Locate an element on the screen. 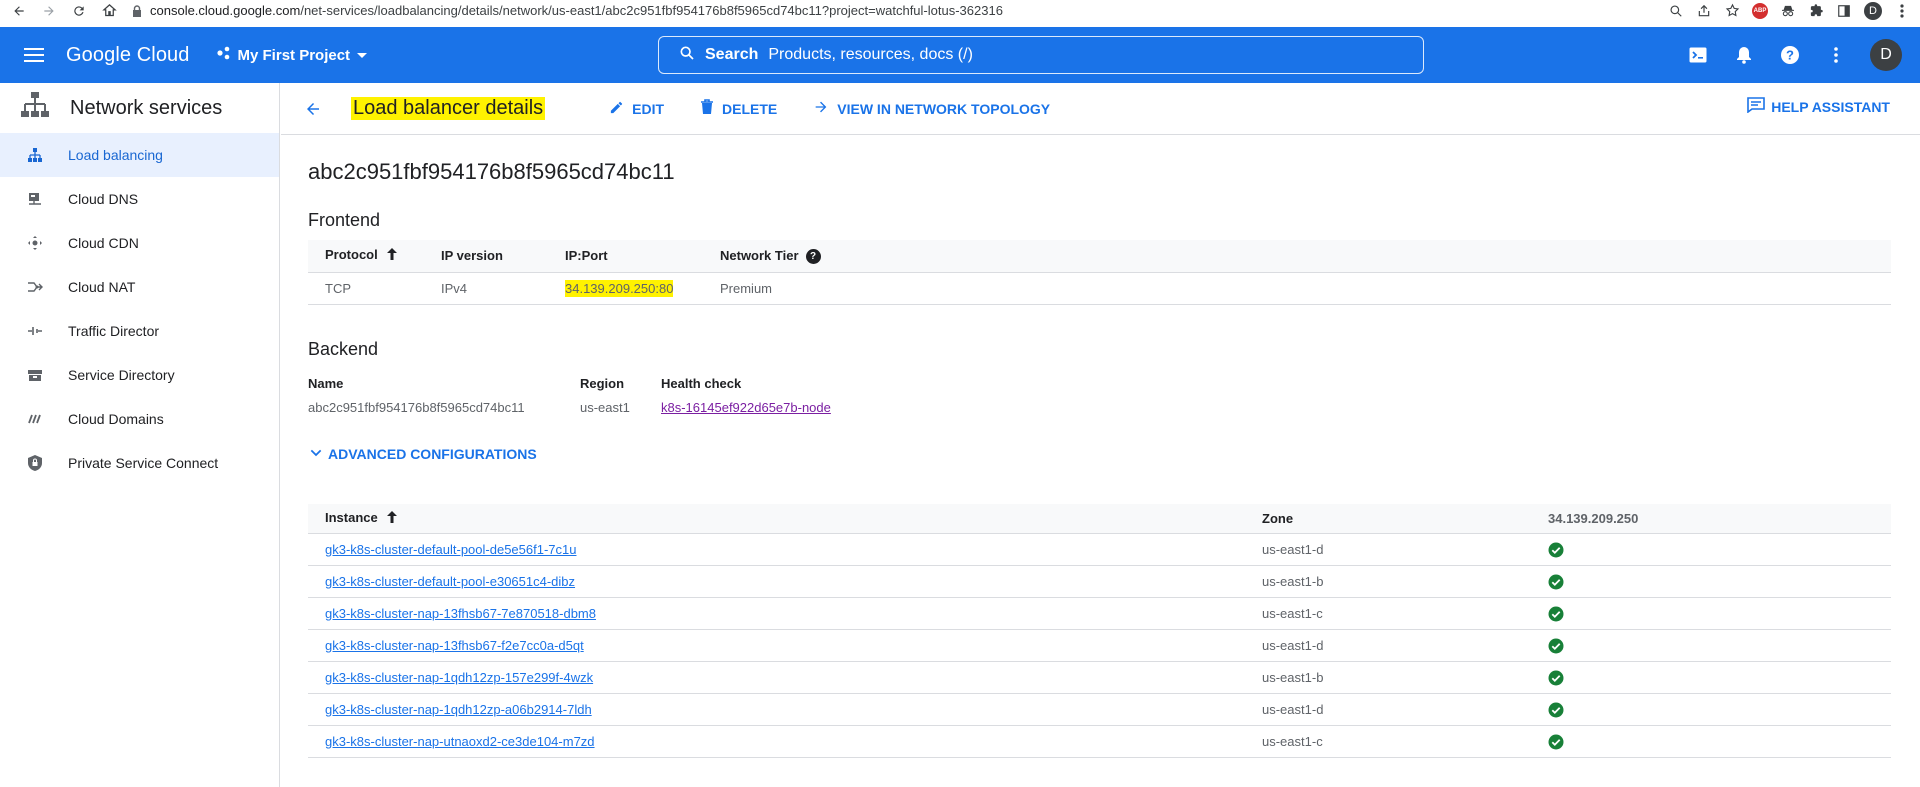 The height and width of the screenshot is (787, 1920). notifications-bell-icon is located at coordinates (1744, 55).